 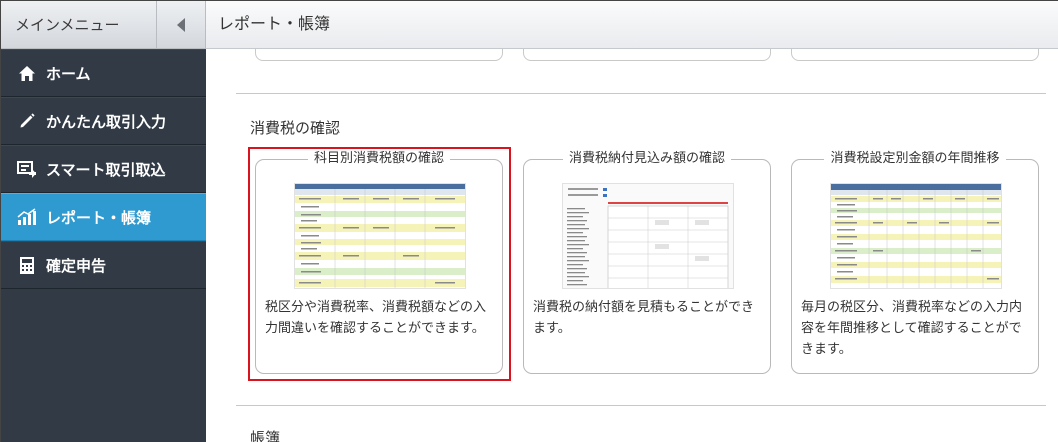 I want to click on sidebar-item-tax-return: 確定申告, so click(x=103, y=265).